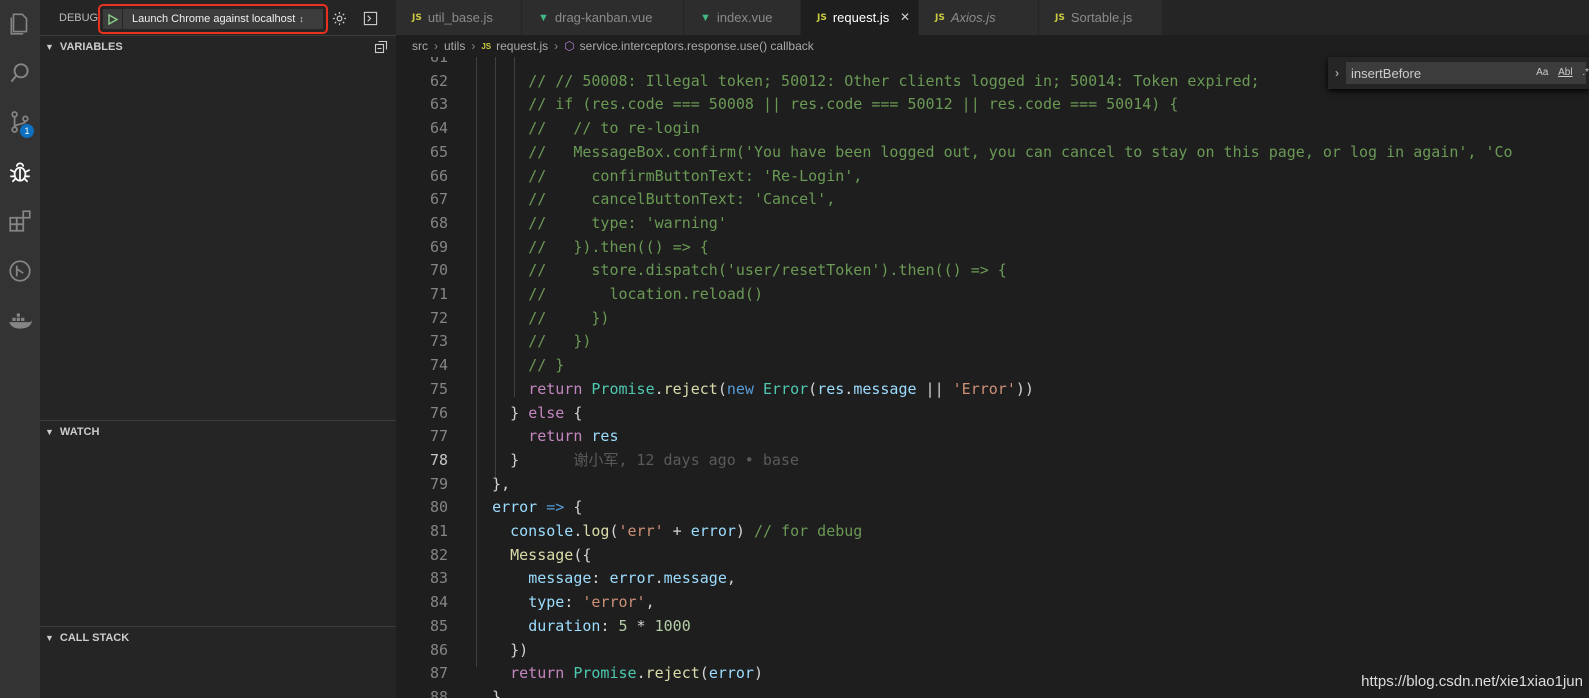  What do you see at coordinates (438, 222) in the screenshot?
I see `line-number: 68` at bounding box center [438, 222].